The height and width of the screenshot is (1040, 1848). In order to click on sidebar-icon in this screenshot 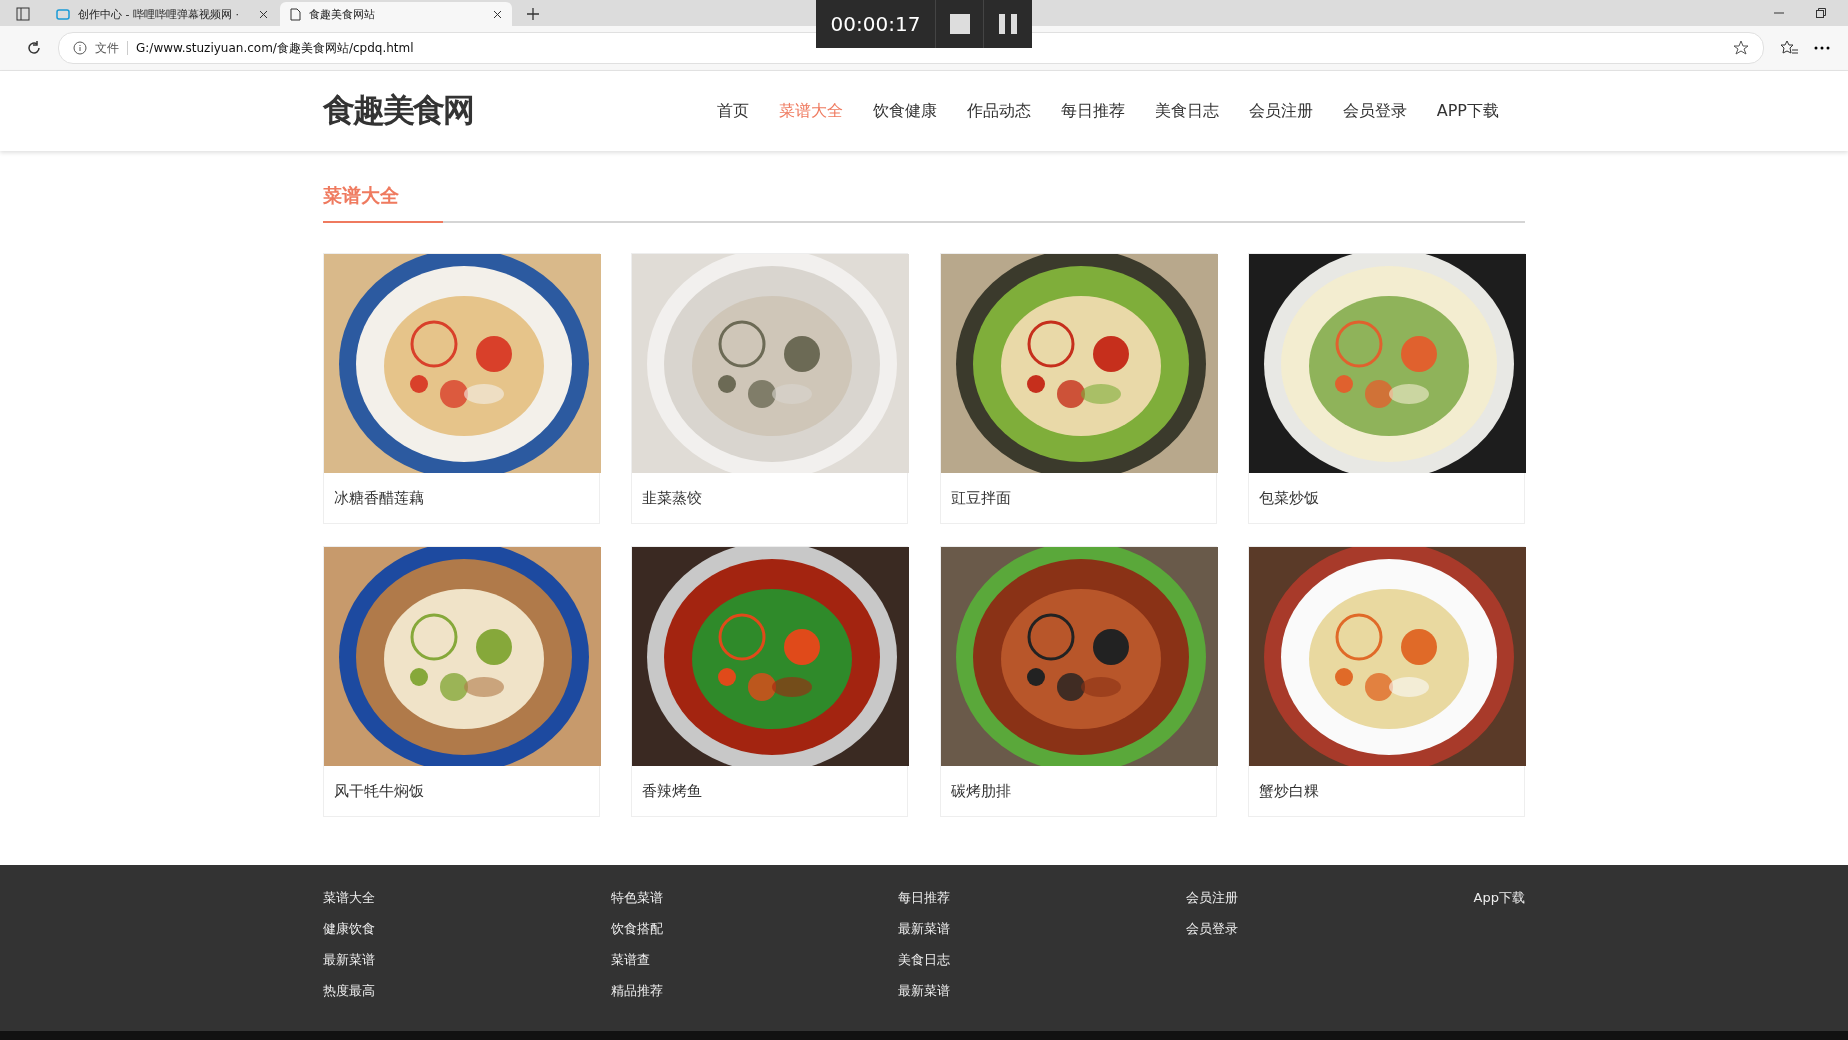, I will do `click(23, 14)`.